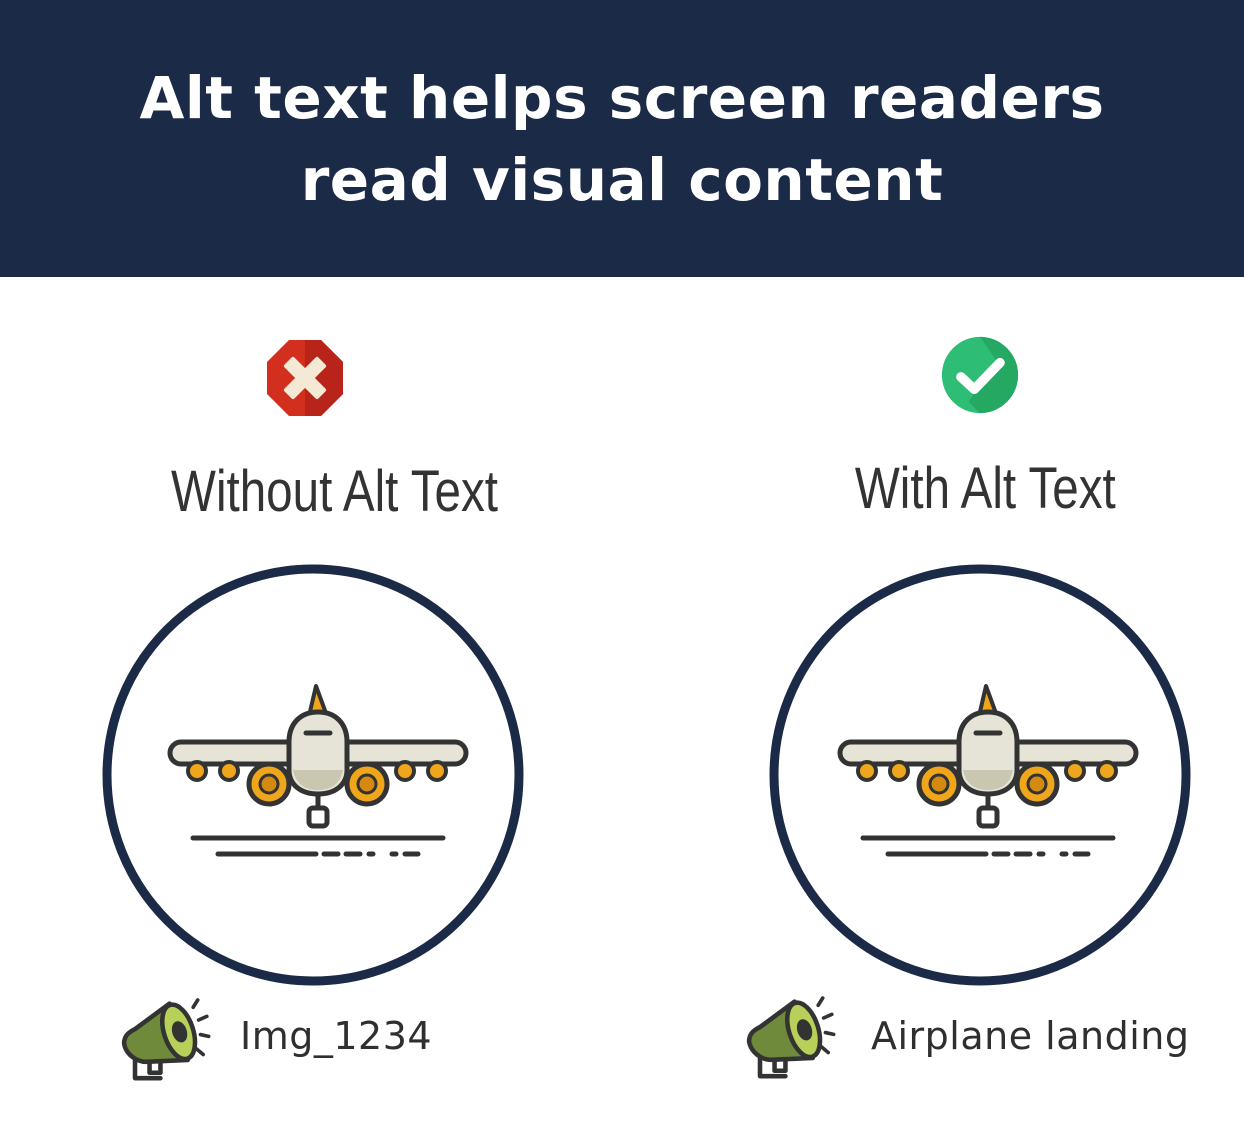 This screenshot has width=1244, height=1136. Describe the element at coordinates (622, 179) in the screenshot. I see `header-title-line2: read visual content` at that location.